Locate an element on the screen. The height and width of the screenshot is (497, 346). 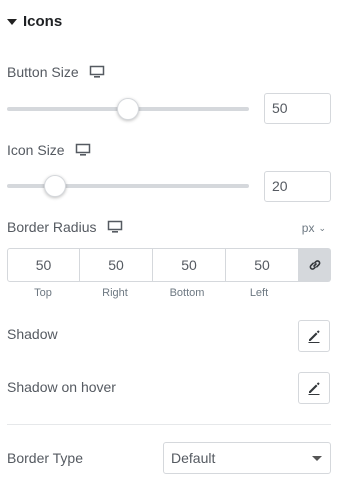
right-label: Right is located at coordinates (115, 293).